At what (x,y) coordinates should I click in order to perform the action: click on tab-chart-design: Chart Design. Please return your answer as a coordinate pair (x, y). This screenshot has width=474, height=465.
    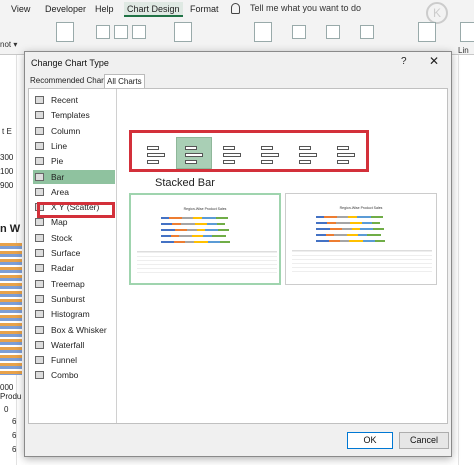
    Looking at the image, I should click on (153, 9).